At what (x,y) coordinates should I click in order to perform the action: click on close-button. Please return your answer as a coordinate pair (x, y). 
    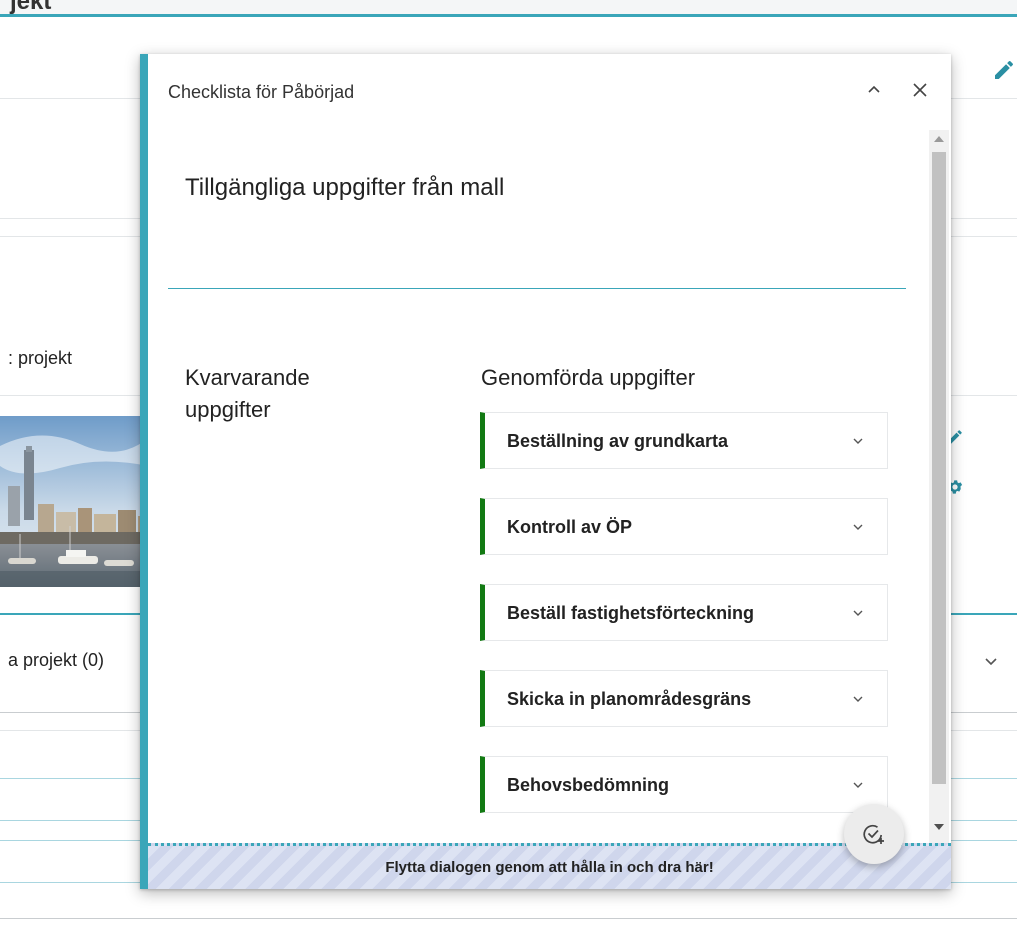
    Looking at the image, I should click on (920, 90).